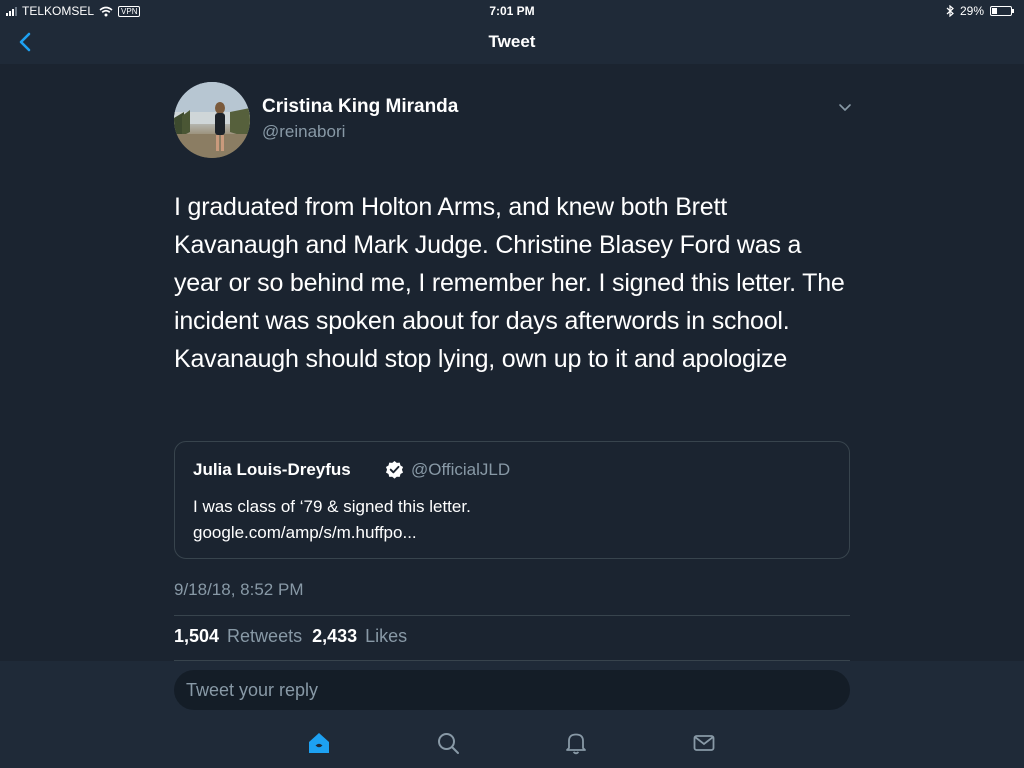 This screenshot has width=1024, height=768. What do you see at coordinates (845, 107) in the screenshot?
I see `chevron-down-icon` at bounding box center [845, 107].